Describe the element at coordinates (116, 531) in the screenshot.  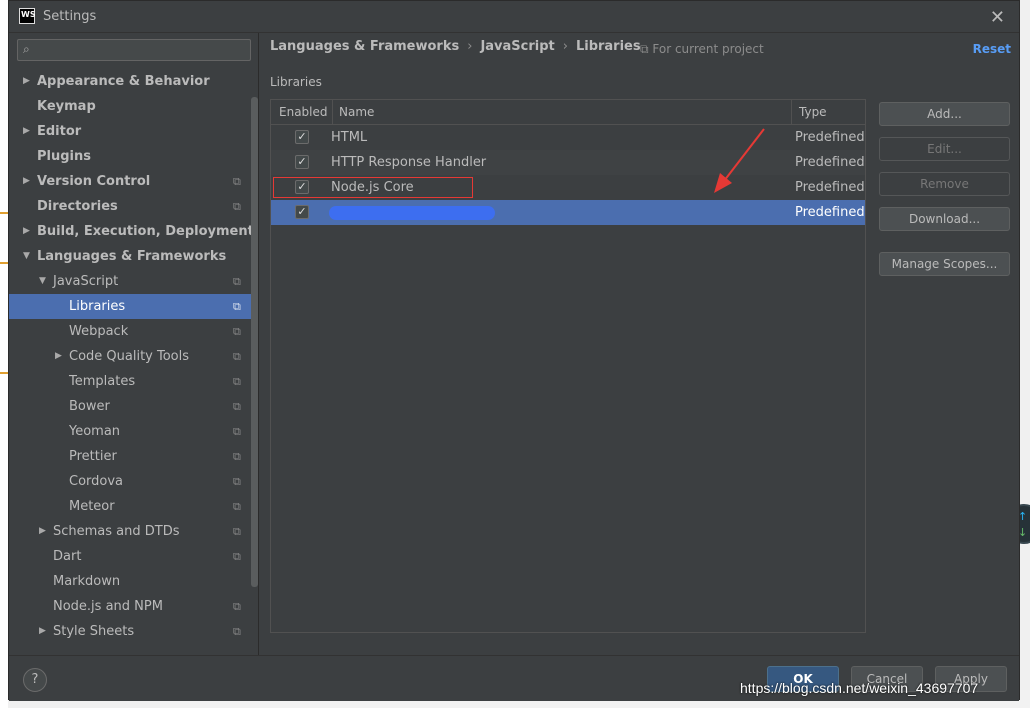
I see `sidebar-item-label: Schemas and DTDs` at that location.